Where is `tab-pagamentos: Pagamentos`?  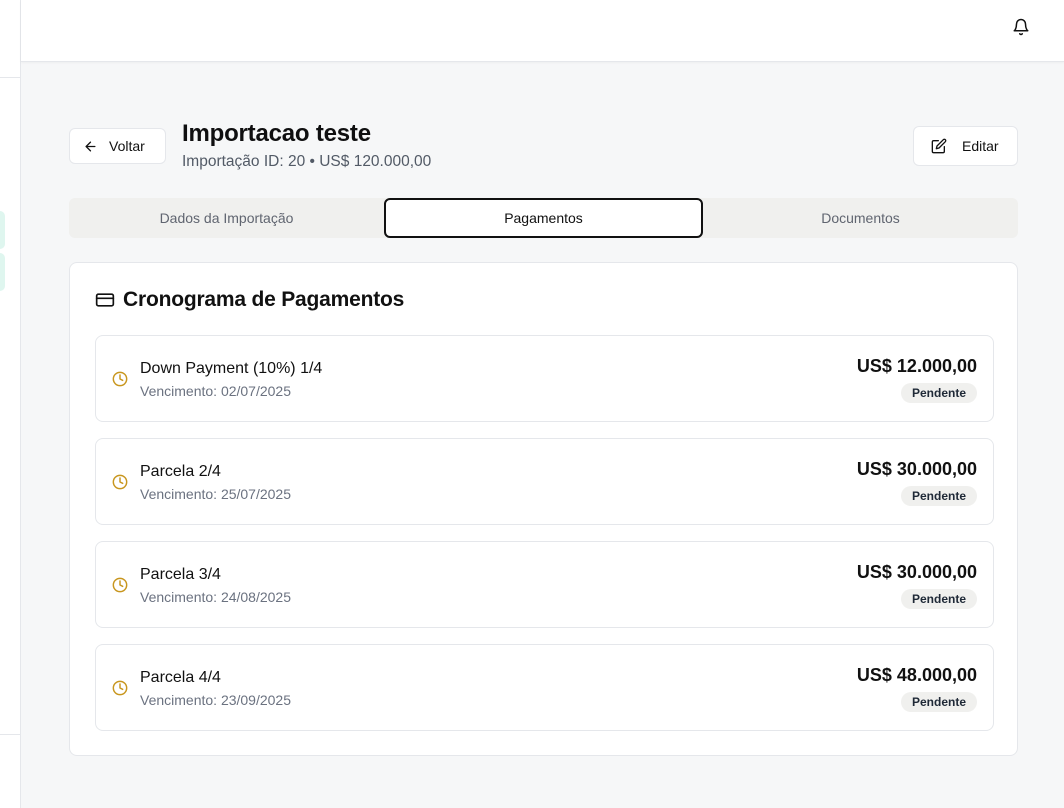
tab-pagamentos: Pagamentos is located at coordinates (543, 218).